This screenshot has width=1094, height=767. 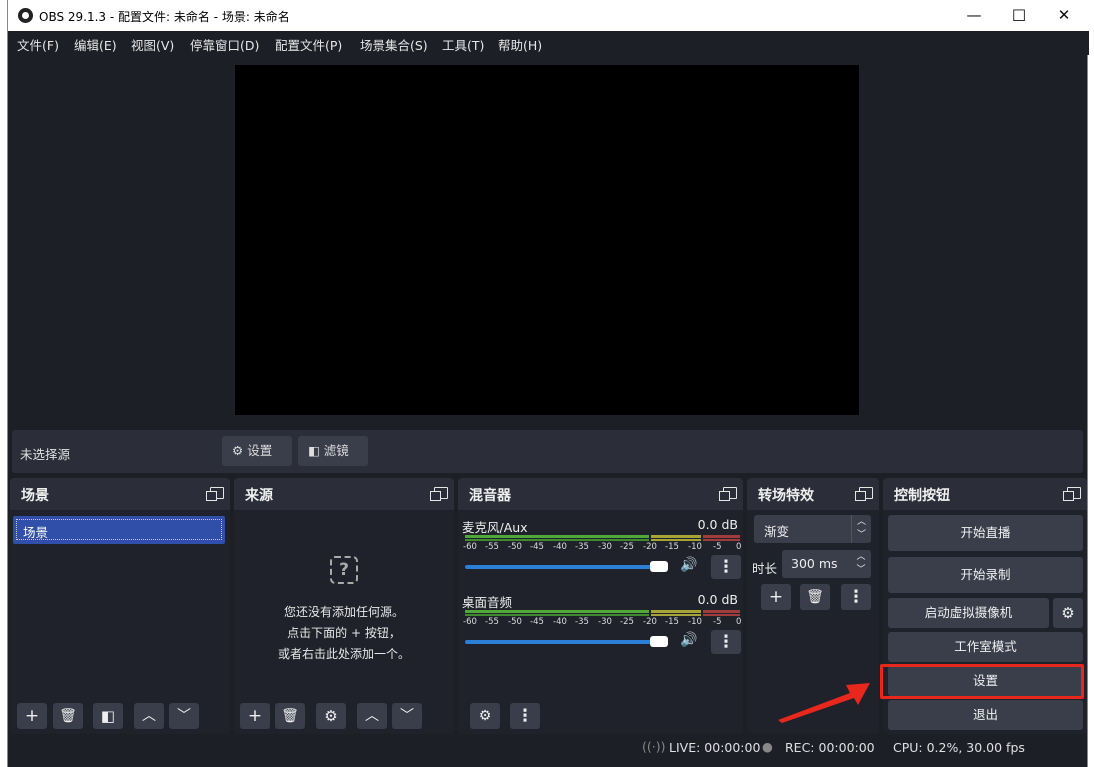 What do you see at coordinates (767, 746) in the screenshot?
I see `record-icon: ●` at bounding box center [767, 746].